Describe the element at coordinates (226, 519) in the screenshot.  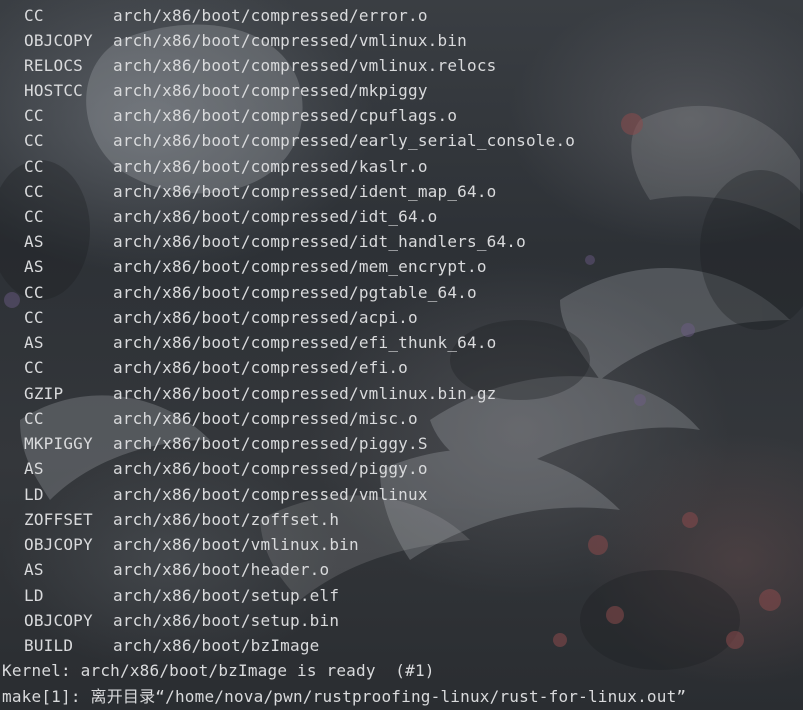
I see `build-target-path: arch/x86/boot/zoffset.h` at that location.